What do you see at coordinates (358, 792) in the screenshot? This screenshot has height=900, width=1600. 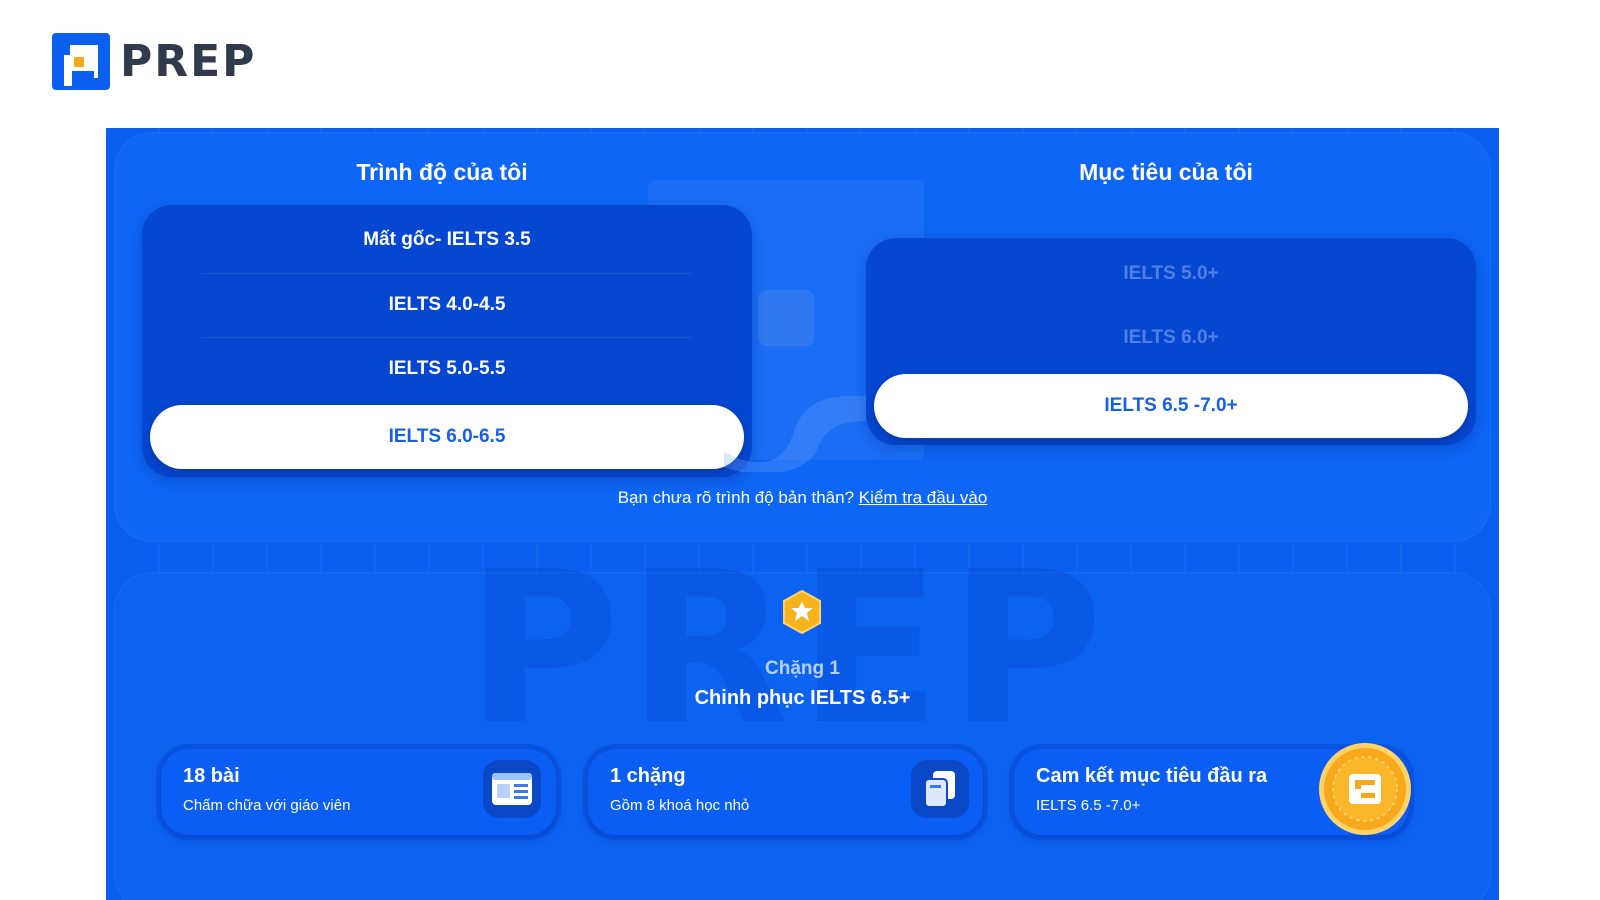 I see `feature-card-lessons: 18 bài Chấm chữa với giáo viên` at bounding box center [358, 792].